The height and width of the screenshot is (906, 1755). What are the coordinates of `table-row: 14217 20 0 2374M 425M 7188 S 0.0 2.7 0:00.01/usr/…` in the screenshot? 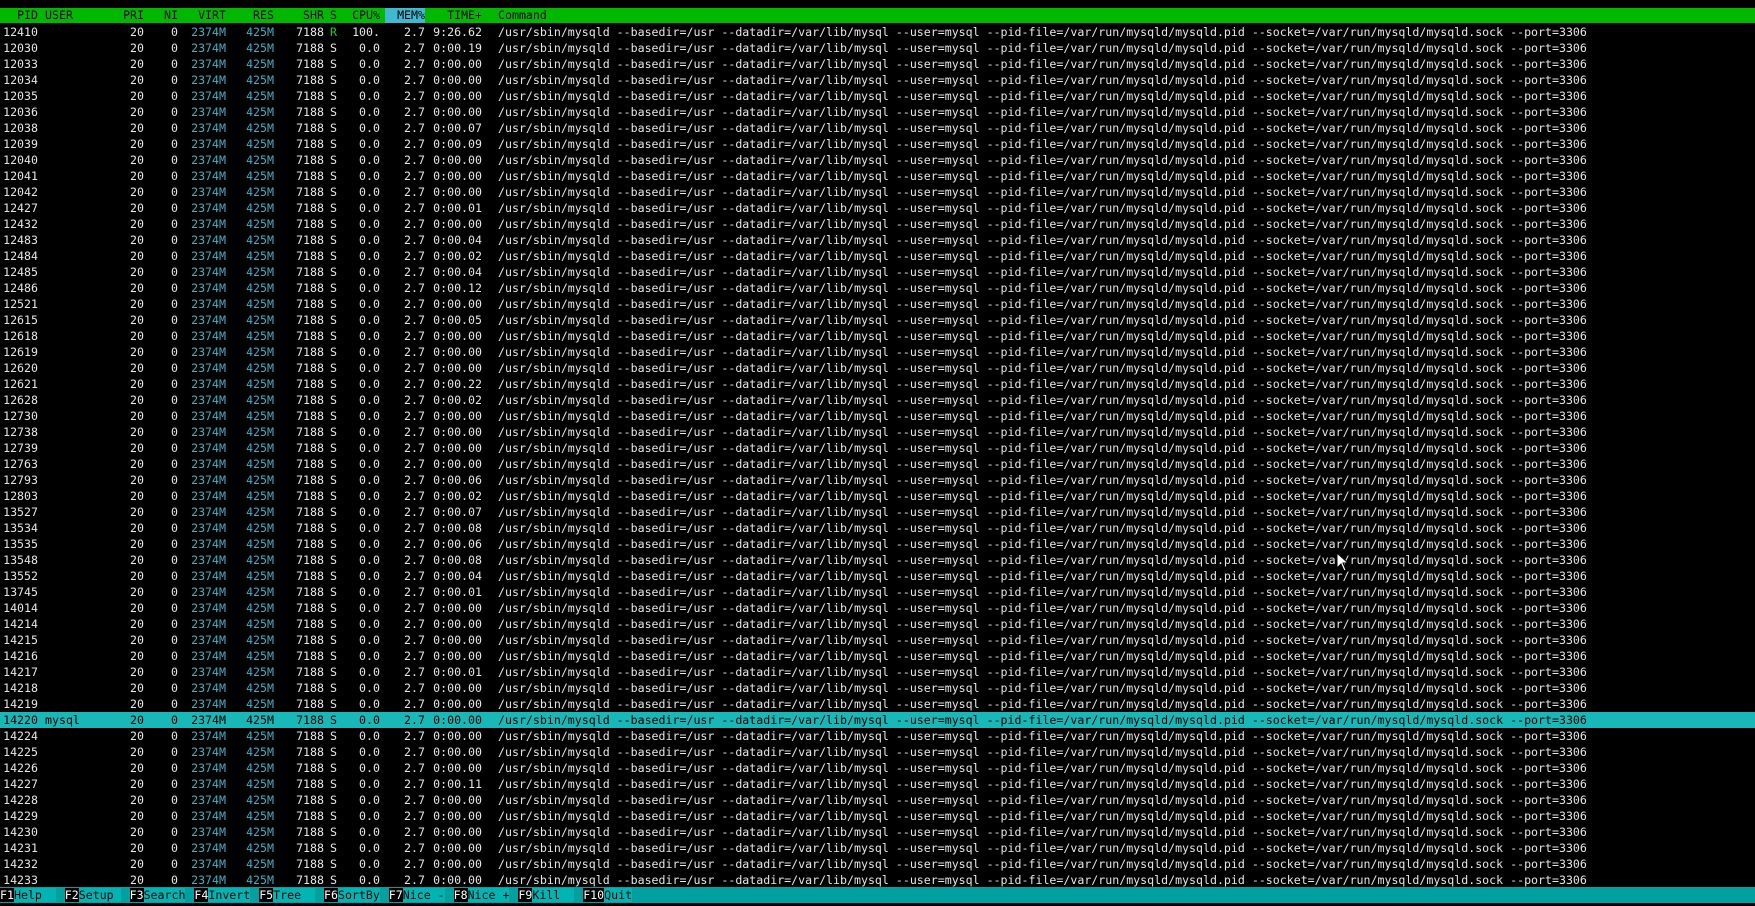 It's located at (877, 672).